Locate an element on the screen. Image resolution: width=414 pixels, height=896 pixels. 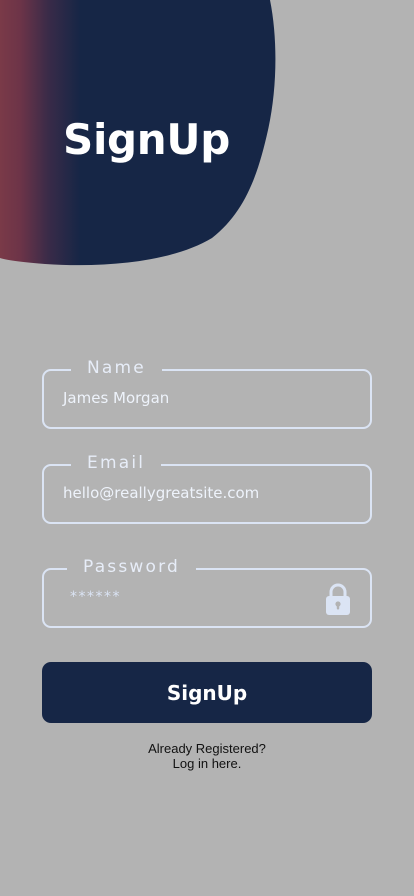
page-title: SignUp is located at coordinates (146, 139).